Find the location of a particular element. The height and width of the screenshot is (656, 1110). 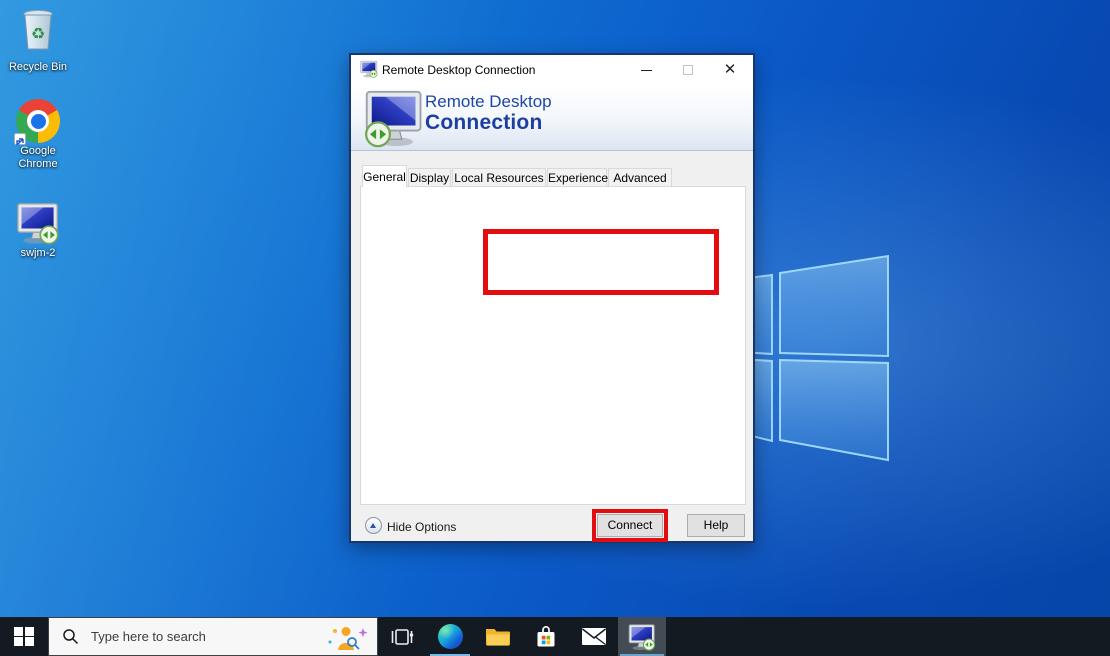

minimize-button is located at coordinates (646, 70).